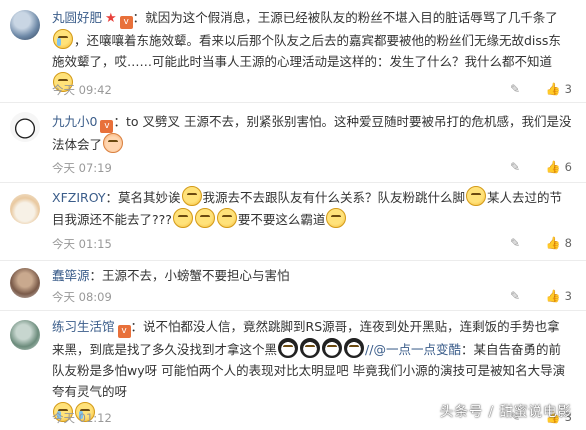  I want to click on watermark: 头条号 / 甜蜜说电影, so click(505, 412).